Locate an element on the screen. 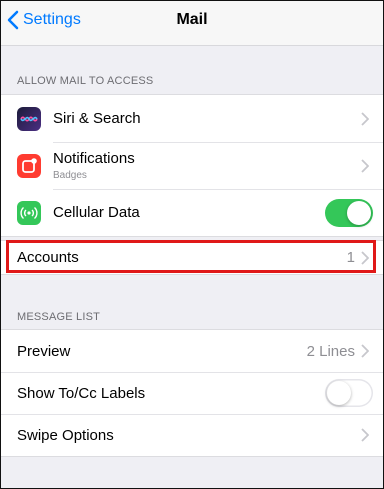 This screenshot has width=384, height=489. siri-search-row: Siri & Search is located at coordinates (192, 118).